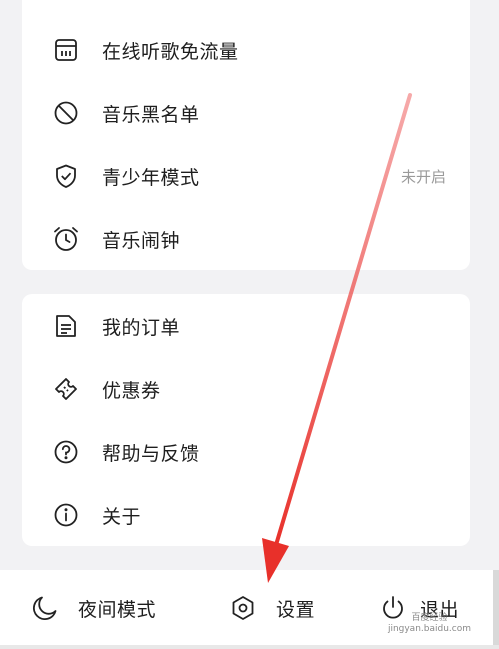 The height and width of the screenshot is (649, 499). Describe the element at coordinates (151, 177) in the screenshot. I see `menu-item-label: 青少年模式` at that location.